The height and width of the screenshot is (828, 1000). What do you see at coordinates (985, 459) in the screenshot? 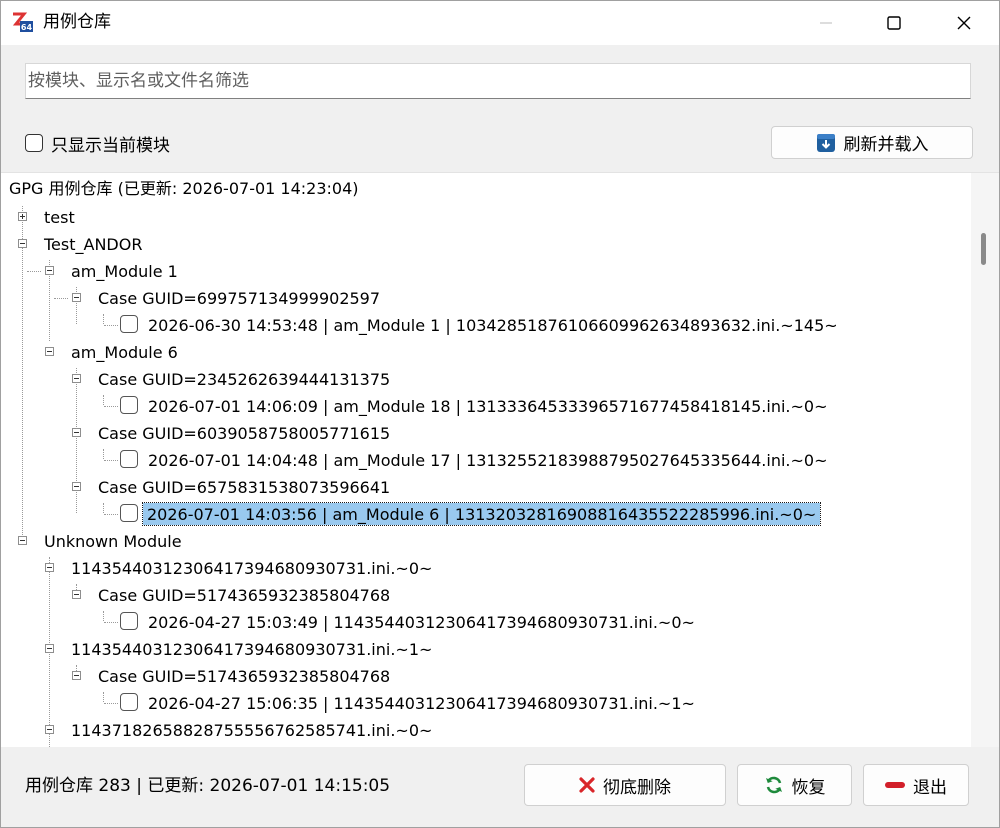
I see `tree-scrollbar` at bounding box center [985, 459].